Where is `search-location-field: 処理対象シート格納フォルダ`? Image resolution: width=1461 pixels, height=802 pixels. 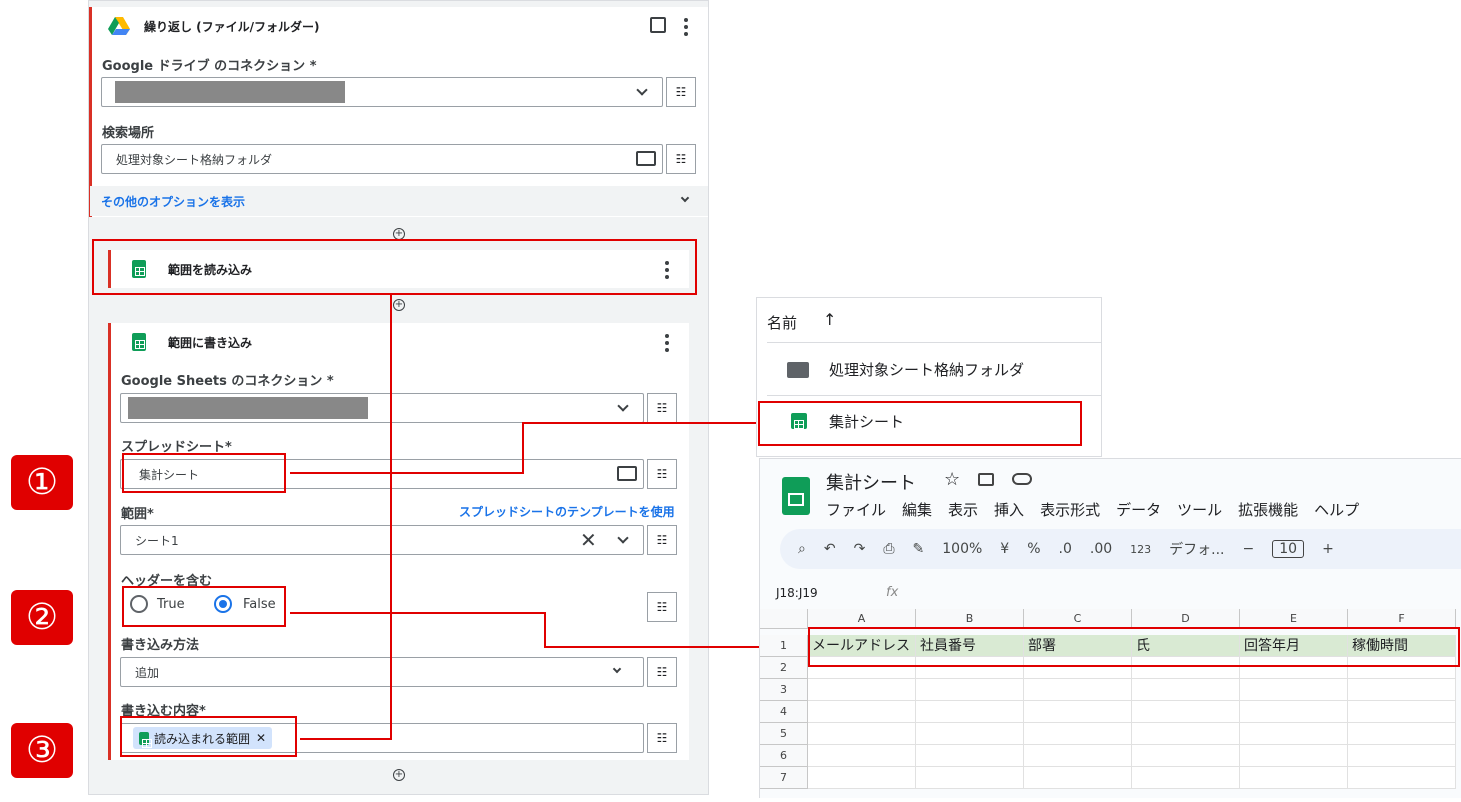
search-location-field: 処理対象シート格納フォルダ is located at coordinates (382, 159).